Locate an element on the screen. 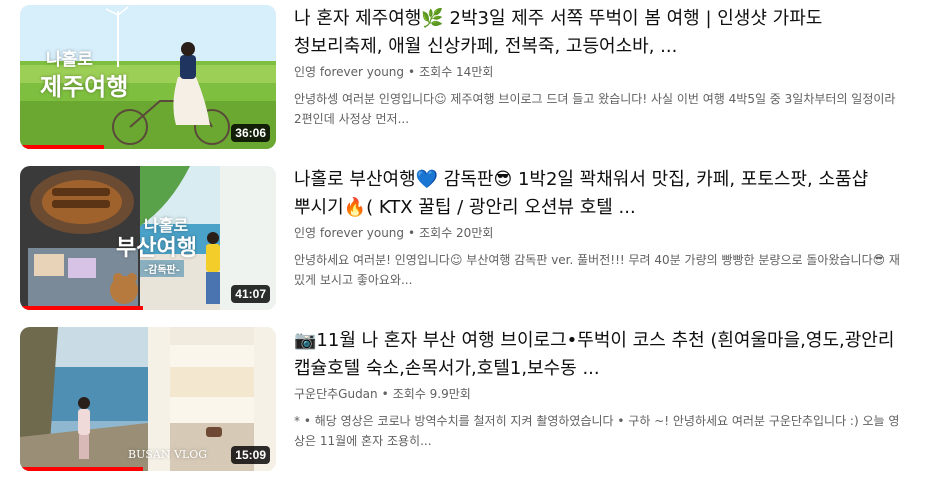  video-thumbnail: BUSAN VLOG 15:09 is located at coordinates (148, 399).